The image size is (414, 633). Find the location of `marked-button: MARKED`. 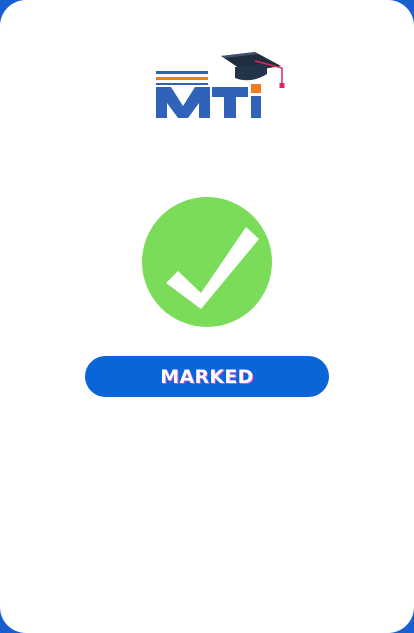

marked-button: MARKED is located at coordinates (207, 376).